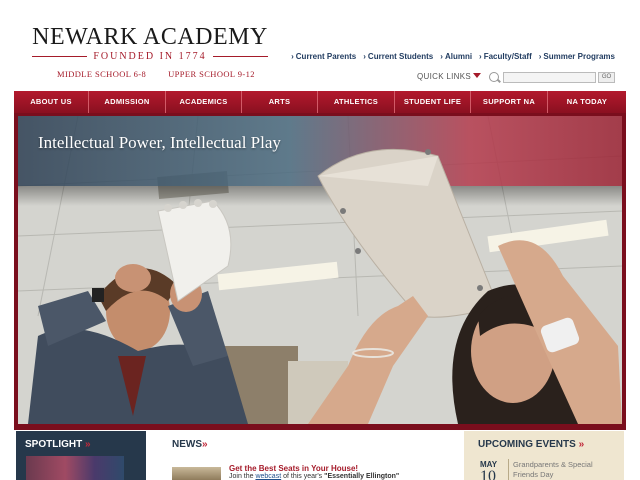  I want to click on nav-academics: ACADEMICS, so click(204, 102).